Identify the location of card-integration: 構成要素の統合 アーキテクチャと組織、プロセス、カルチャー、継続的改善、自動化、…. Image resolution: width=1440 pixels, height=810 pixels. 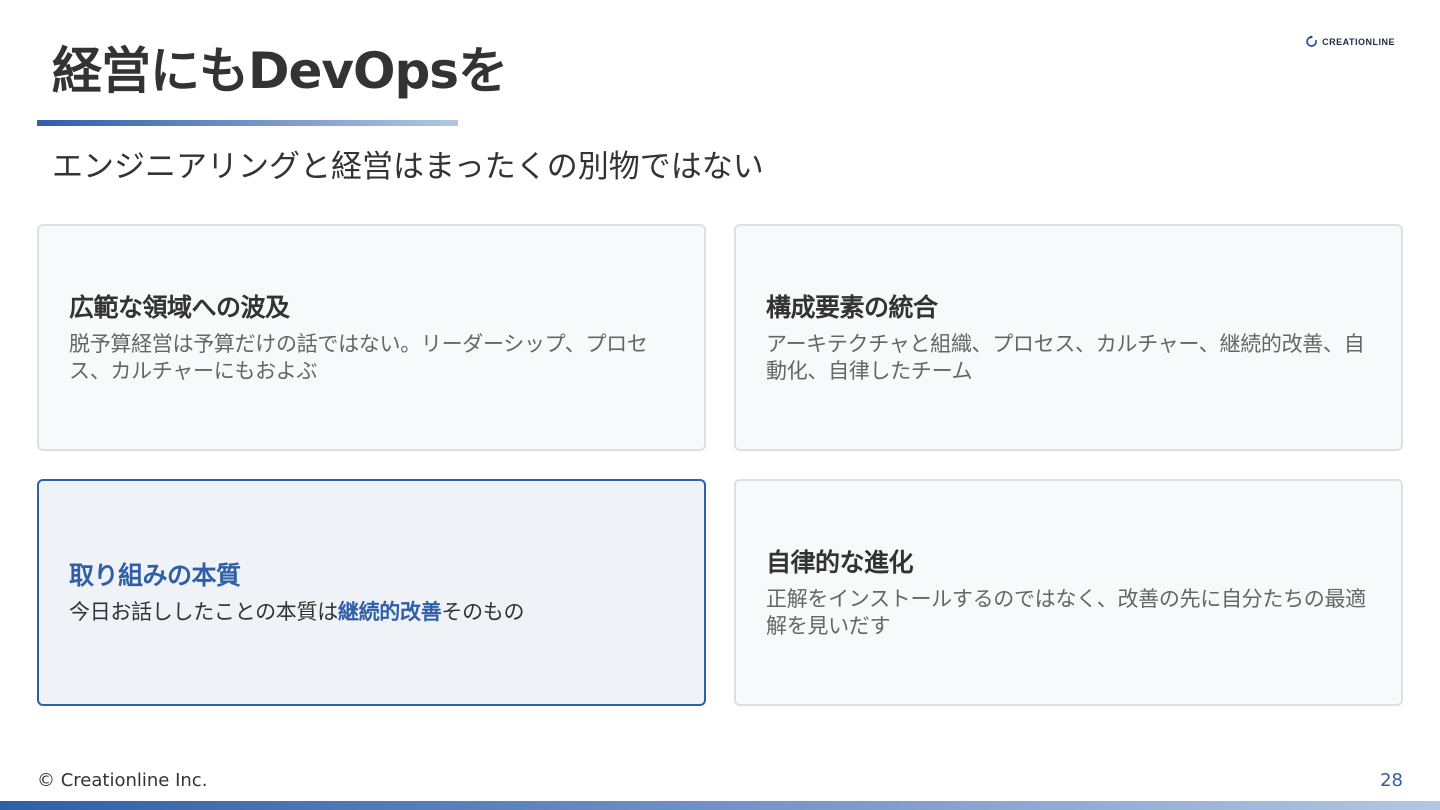
(1068, 337).